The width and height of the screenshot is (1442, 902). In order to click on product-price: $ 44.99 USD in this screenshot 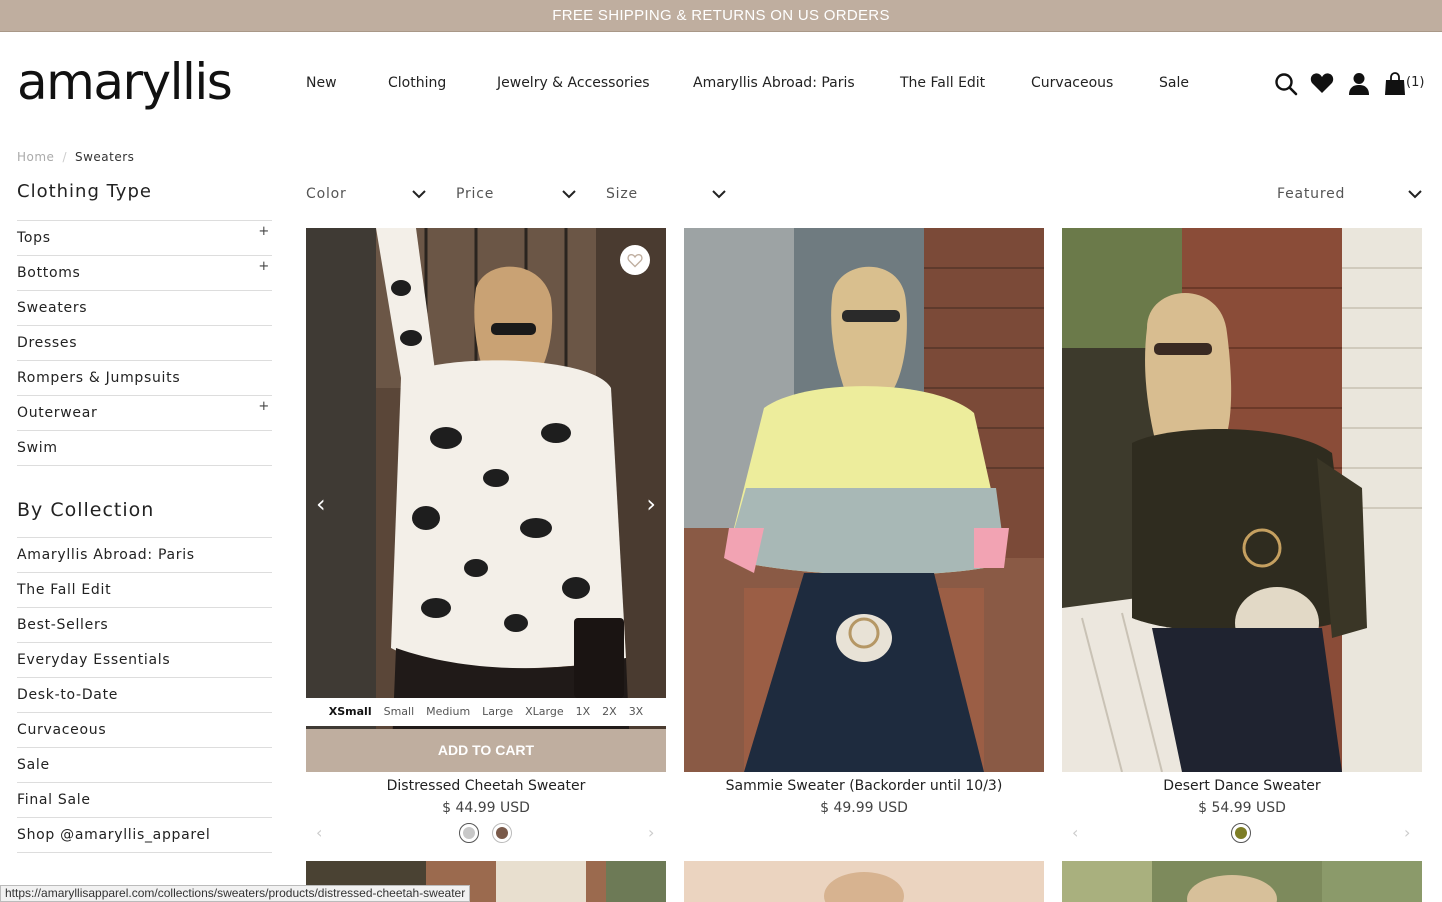, I will do `click(486, 808)`.